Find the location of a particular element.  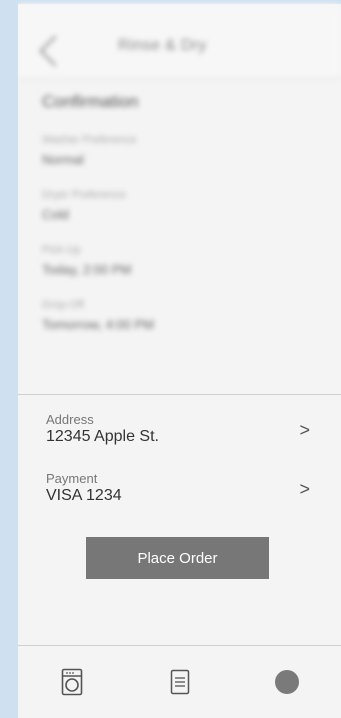

washer-preference-field: Washer Preference Normal is located at coordinates (182, 150).